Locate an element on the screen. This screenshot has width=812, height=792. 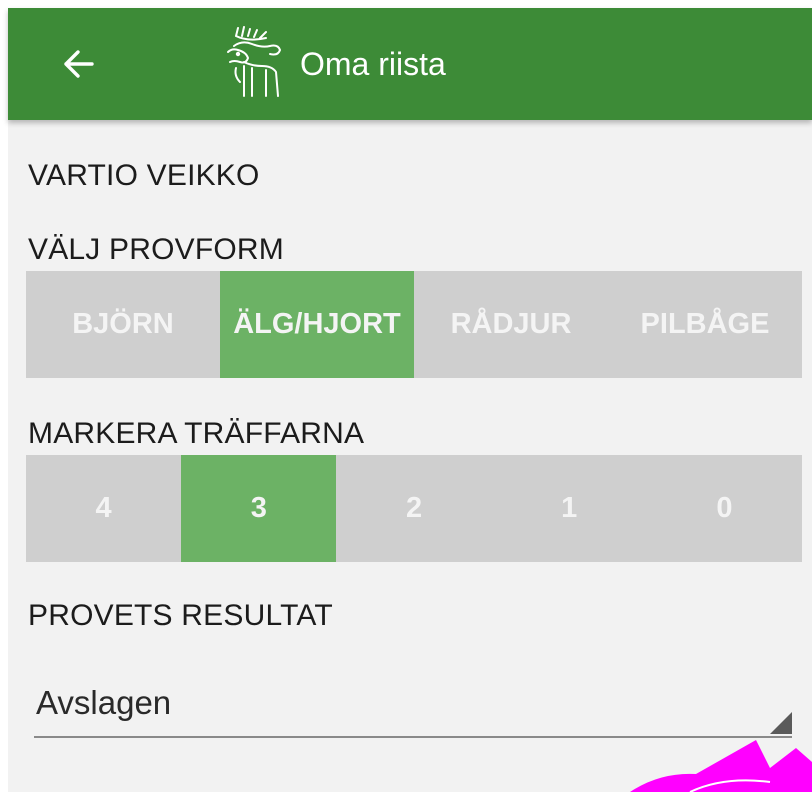
person-name: VARTIO VEIKKO is located at coordinates (144, 175).